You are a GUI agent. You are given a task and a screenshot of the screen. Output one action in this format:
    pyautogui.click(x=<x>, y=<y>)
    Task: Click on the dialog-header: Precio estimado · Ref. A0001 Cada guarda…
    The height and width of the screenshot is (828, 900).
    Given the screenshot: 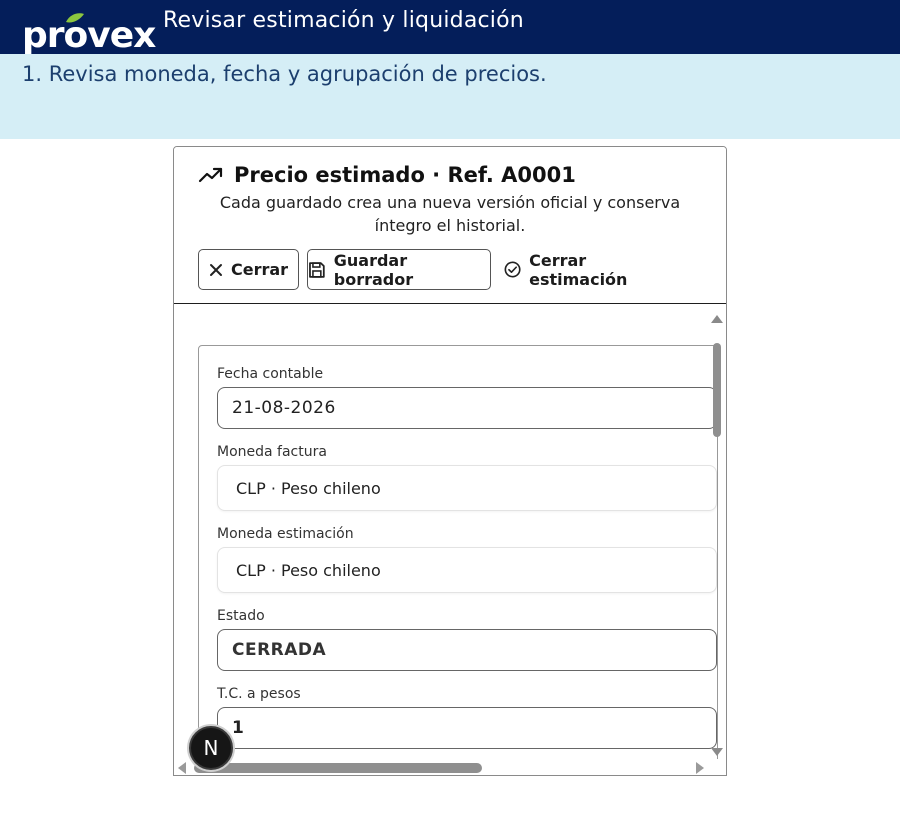 What is the action you would take?
    pyautogui.click(x=450, y=225)
    